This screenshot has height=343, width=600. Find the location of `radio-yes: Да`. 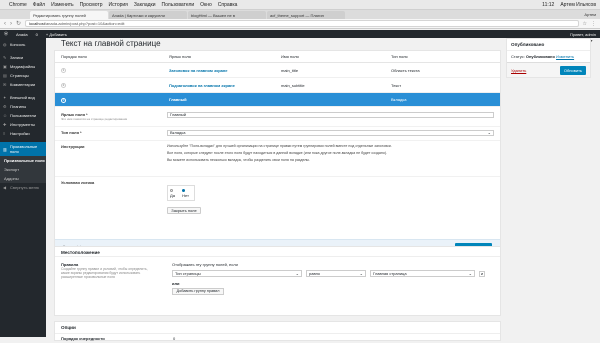

radio-yes: Да is located at coordinates (174, 193).